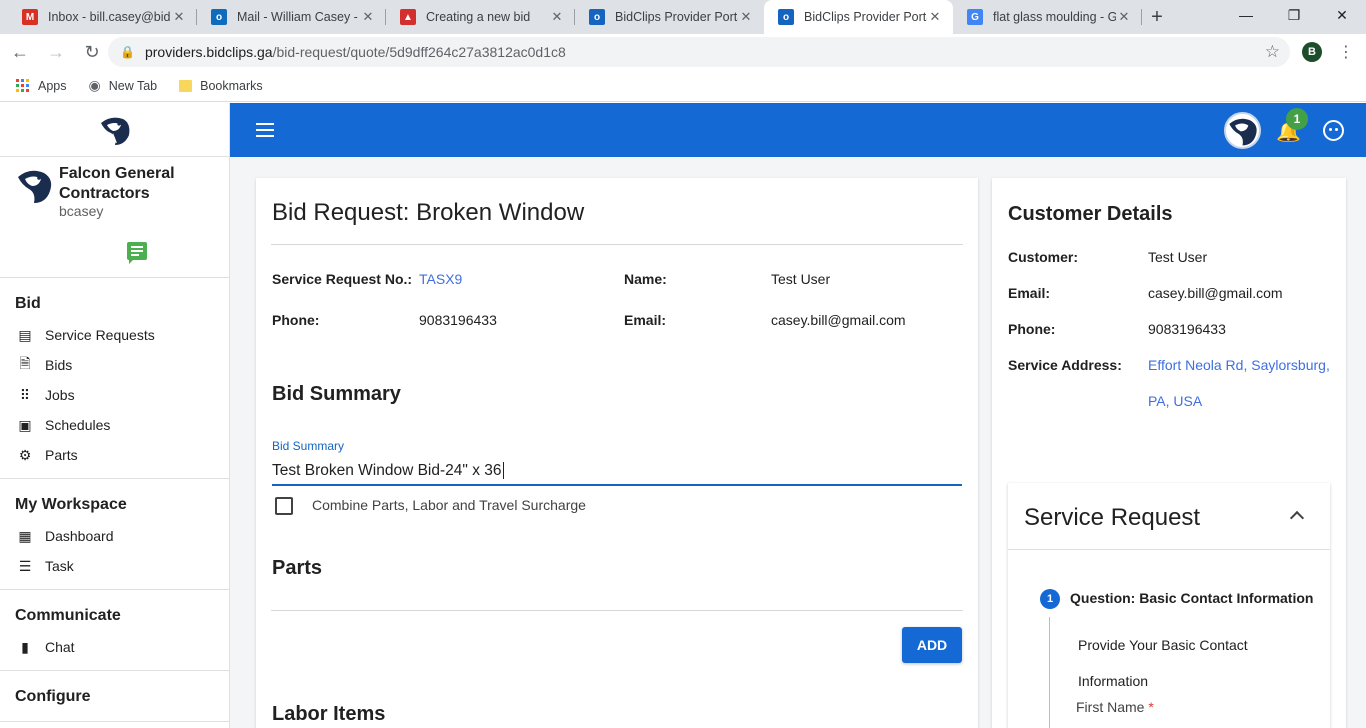 This screenshot has height=728, width=1366. Describe the element at coordinates (20, 52) in the screenshot. I see `back-button: ←` at that location.